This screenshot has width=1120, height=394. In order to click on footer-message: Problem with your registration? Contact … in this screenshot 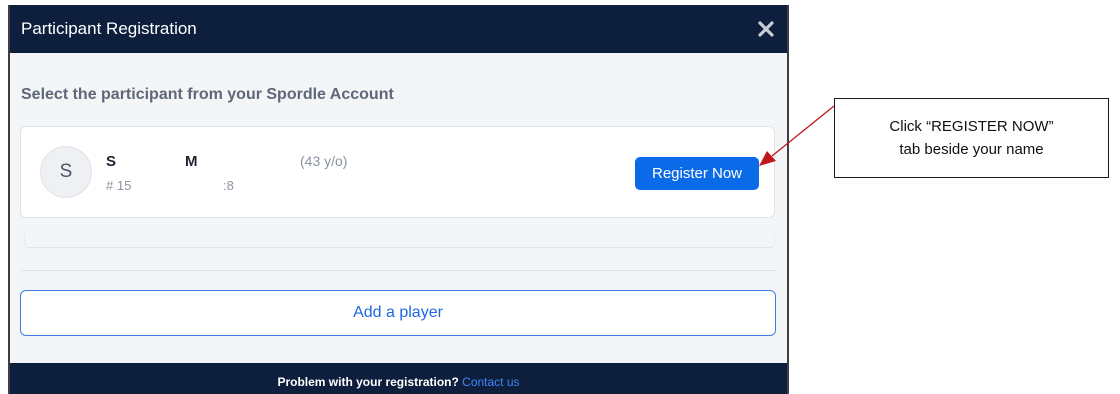, I will do `click(398, 382)`.